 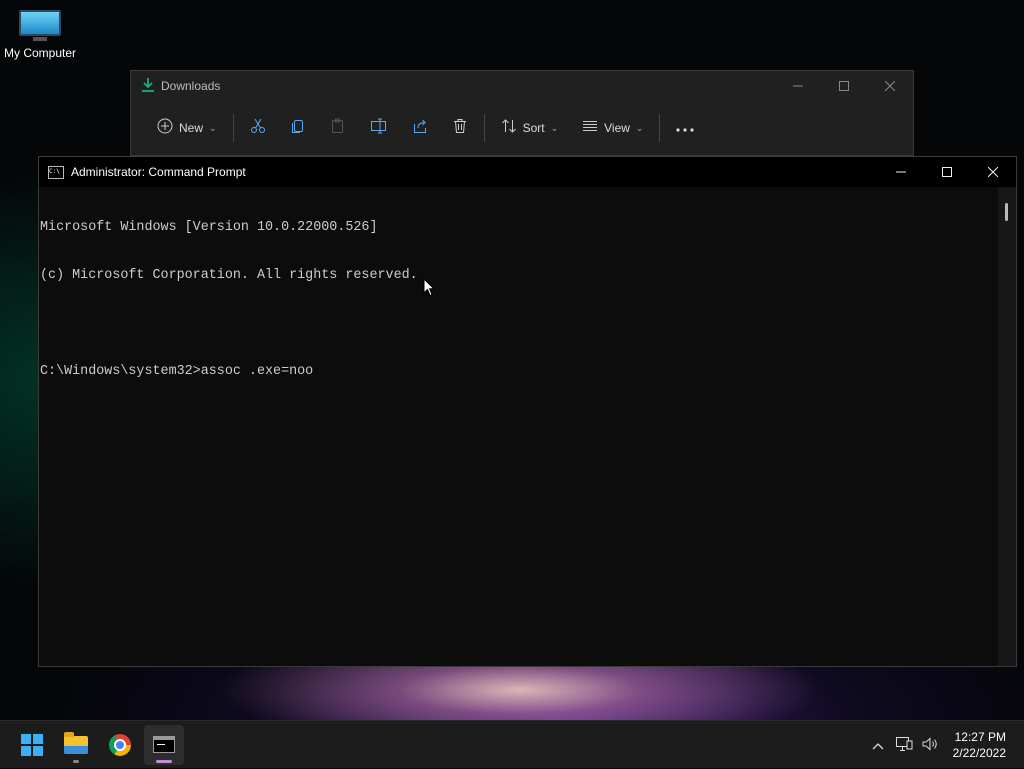 I want to click on taskbar: 12:27 PM 2/22/2022, so click(x=512, y=744).